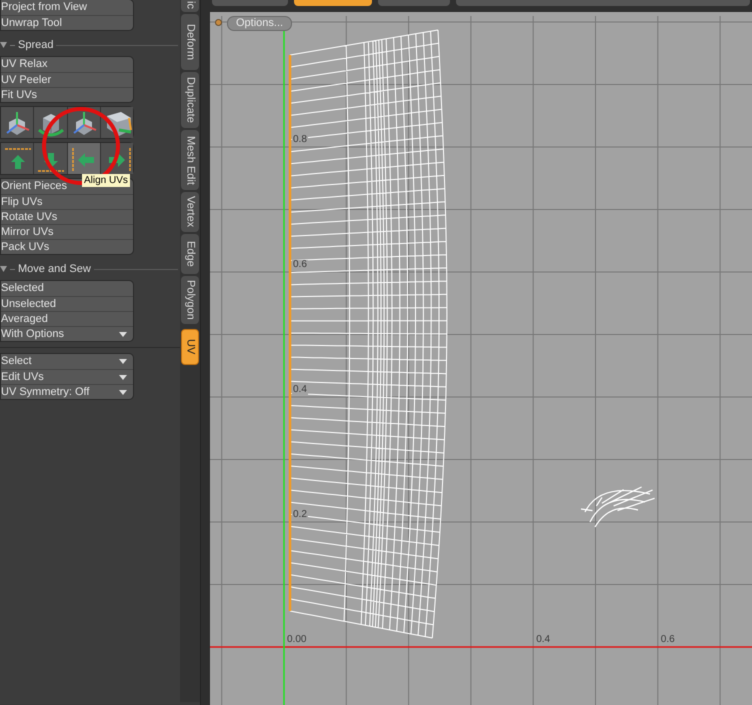 The image size is (752, 705). Describe the element at coordinates (190, 160) in the screenshot. I see `side-tab: Mesh Edit` at that location.